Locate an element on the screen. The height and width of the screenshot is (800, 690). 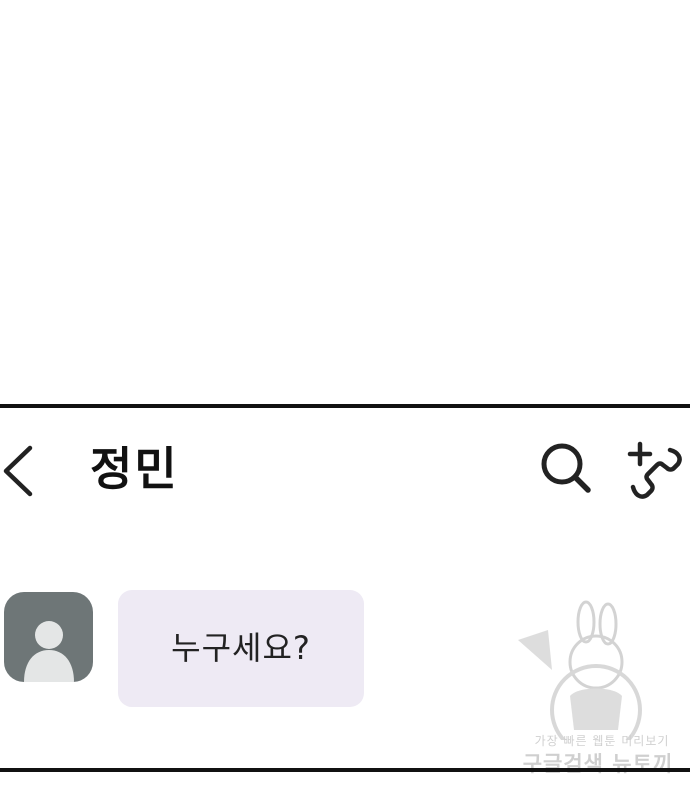
avatar is located at coordinates (48, 637).